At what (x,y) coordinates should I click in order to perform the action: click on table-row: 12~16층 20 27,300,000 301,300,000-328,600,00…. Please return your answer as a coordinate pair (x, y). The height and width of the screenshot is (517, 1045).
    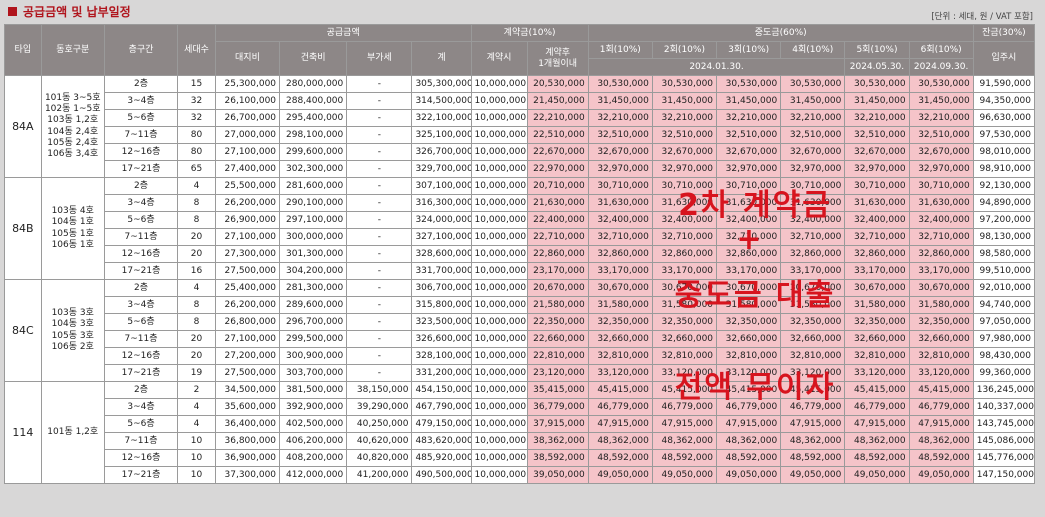
    Looking at the image, I should click on (520, 254).